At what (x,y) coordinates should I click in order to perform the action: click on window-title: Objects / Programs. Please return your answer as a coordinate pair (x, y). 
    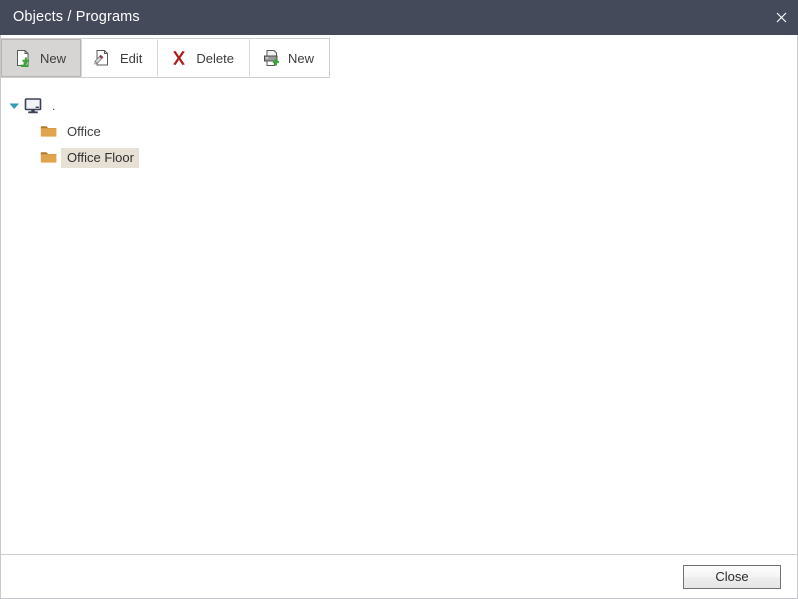
    Looking at the image, I should click on (76, 16).